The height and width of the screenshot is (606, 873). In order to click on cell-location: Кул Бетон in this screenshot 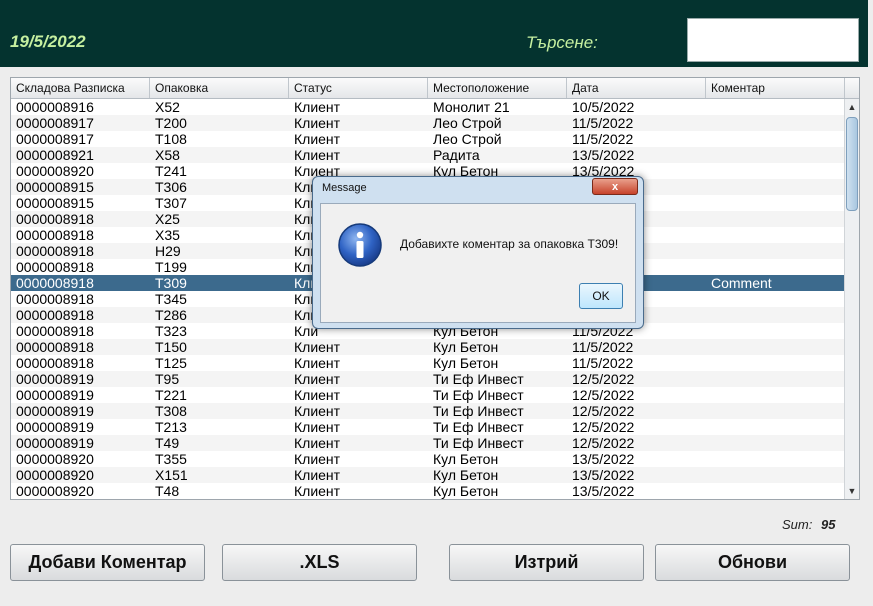, I will do `click(466, 347)`.